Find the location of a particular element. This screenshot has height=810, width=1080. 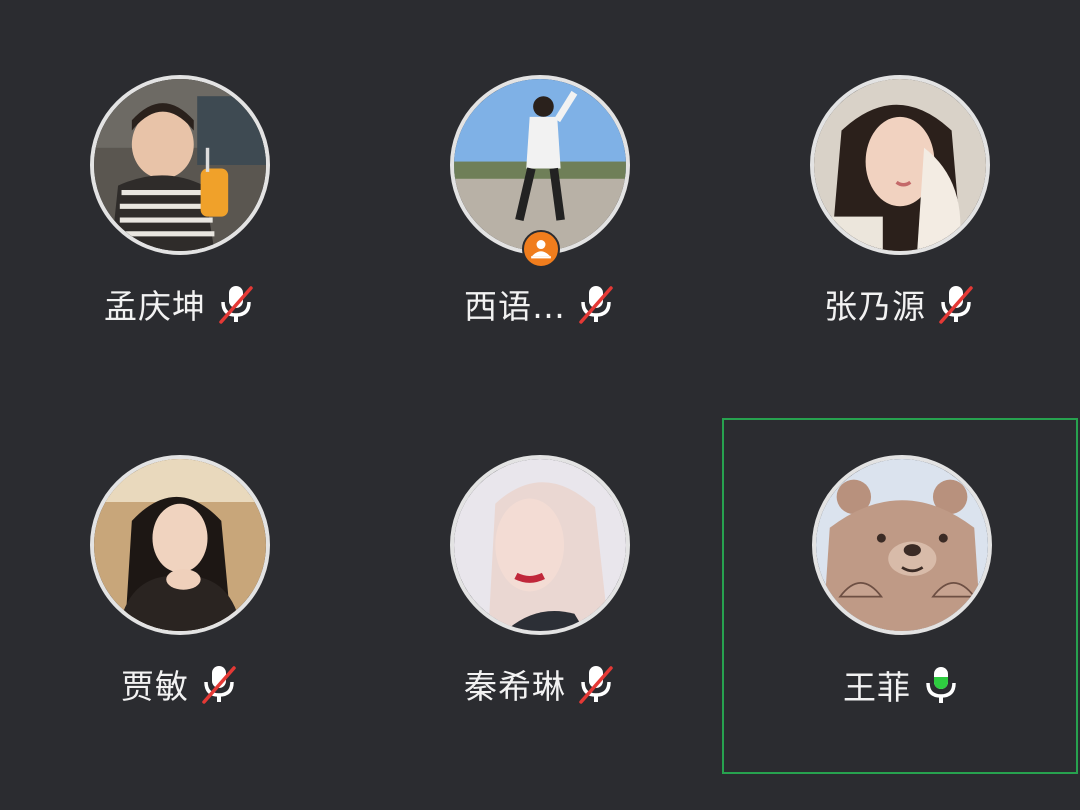

name-row: 秦希琳 is located at coordinates (540, 684).